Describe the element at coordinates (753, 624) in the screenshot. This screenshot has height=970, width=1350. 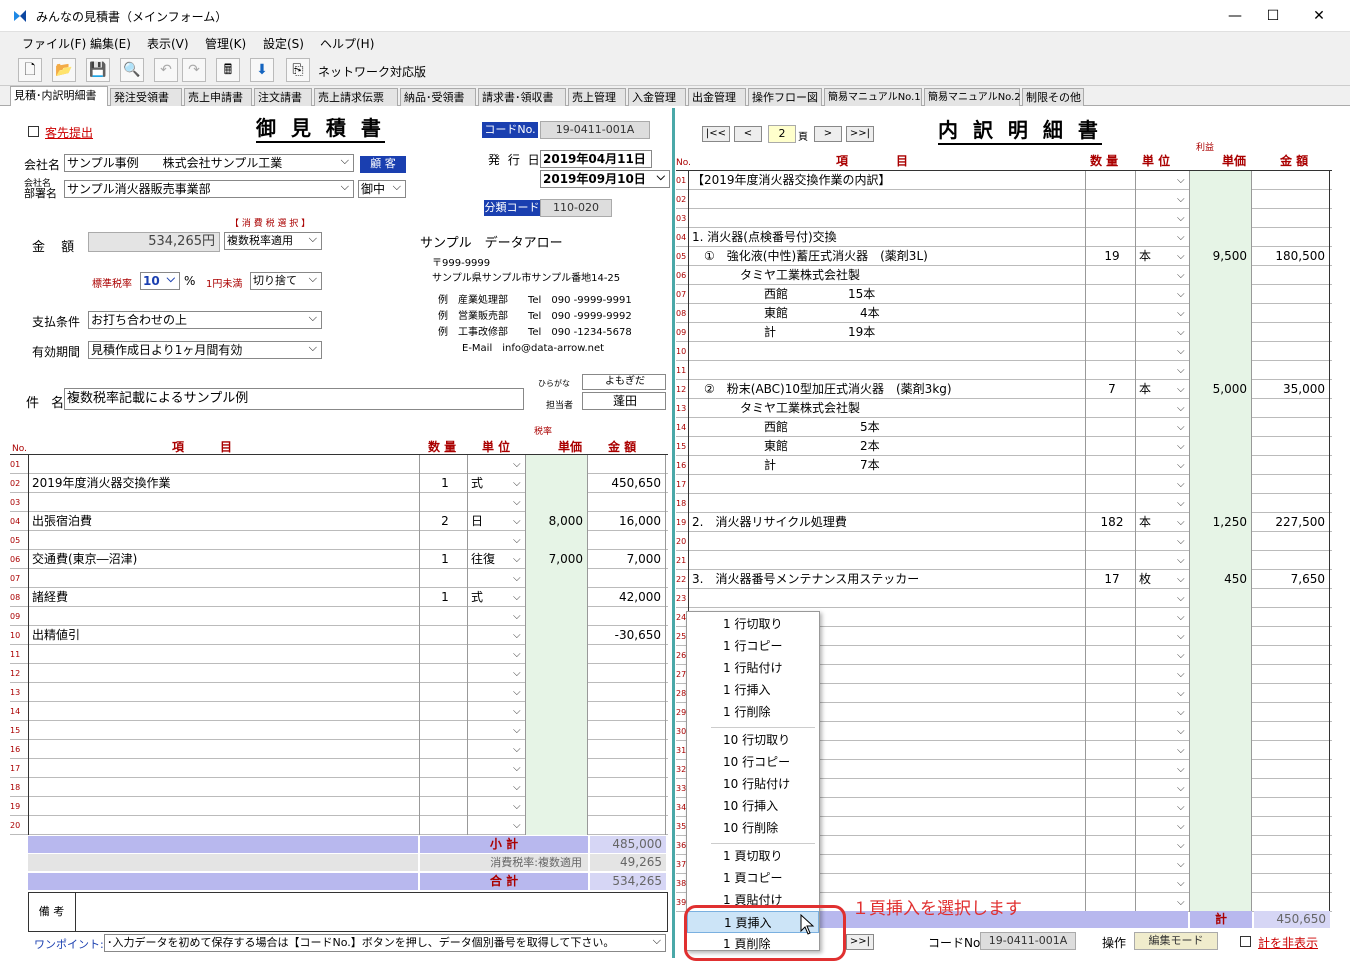
I see `context-menu-item: 1 行切取り` at that location.